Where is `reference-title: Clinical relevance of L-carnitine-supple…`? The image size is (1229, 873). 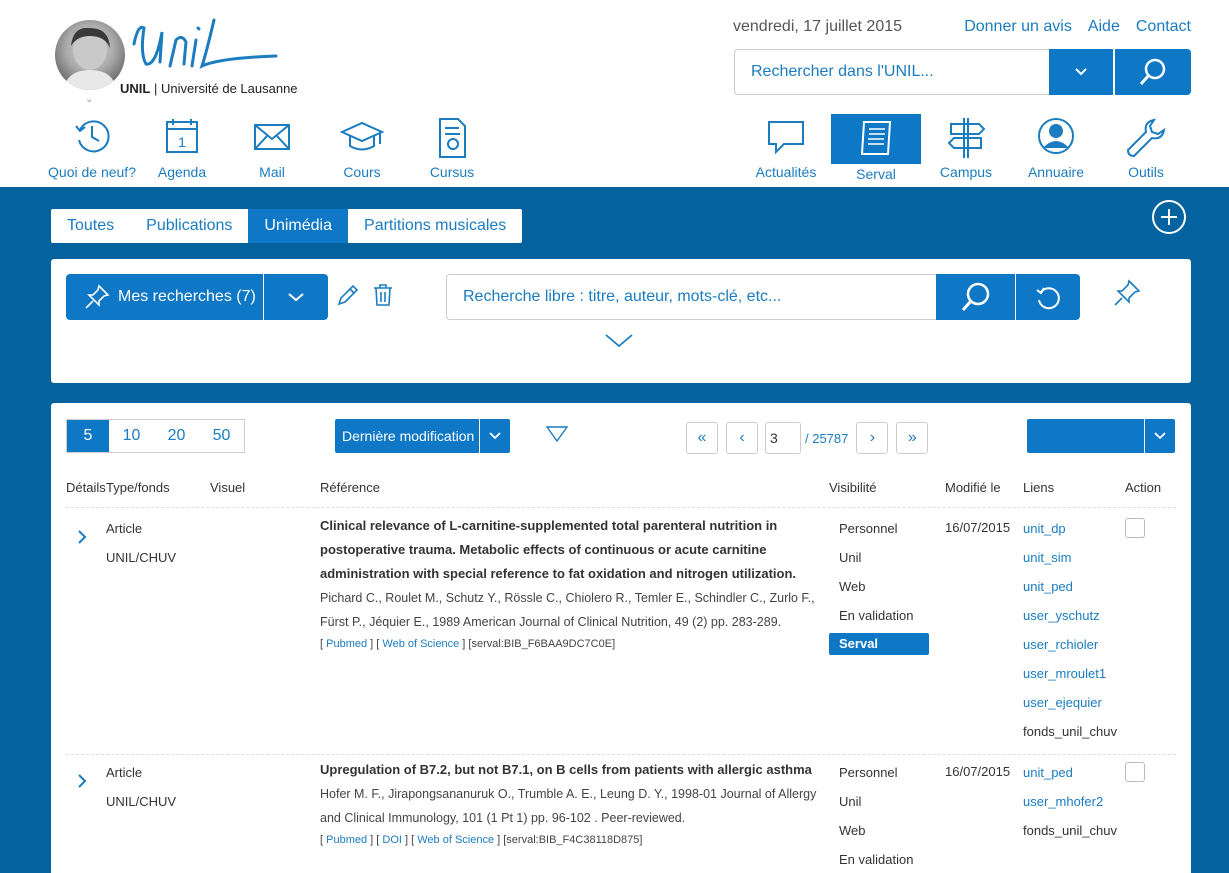
reference-title: Clinical relevance of L-carnitine-supple… is located at coordinates (570, 550).